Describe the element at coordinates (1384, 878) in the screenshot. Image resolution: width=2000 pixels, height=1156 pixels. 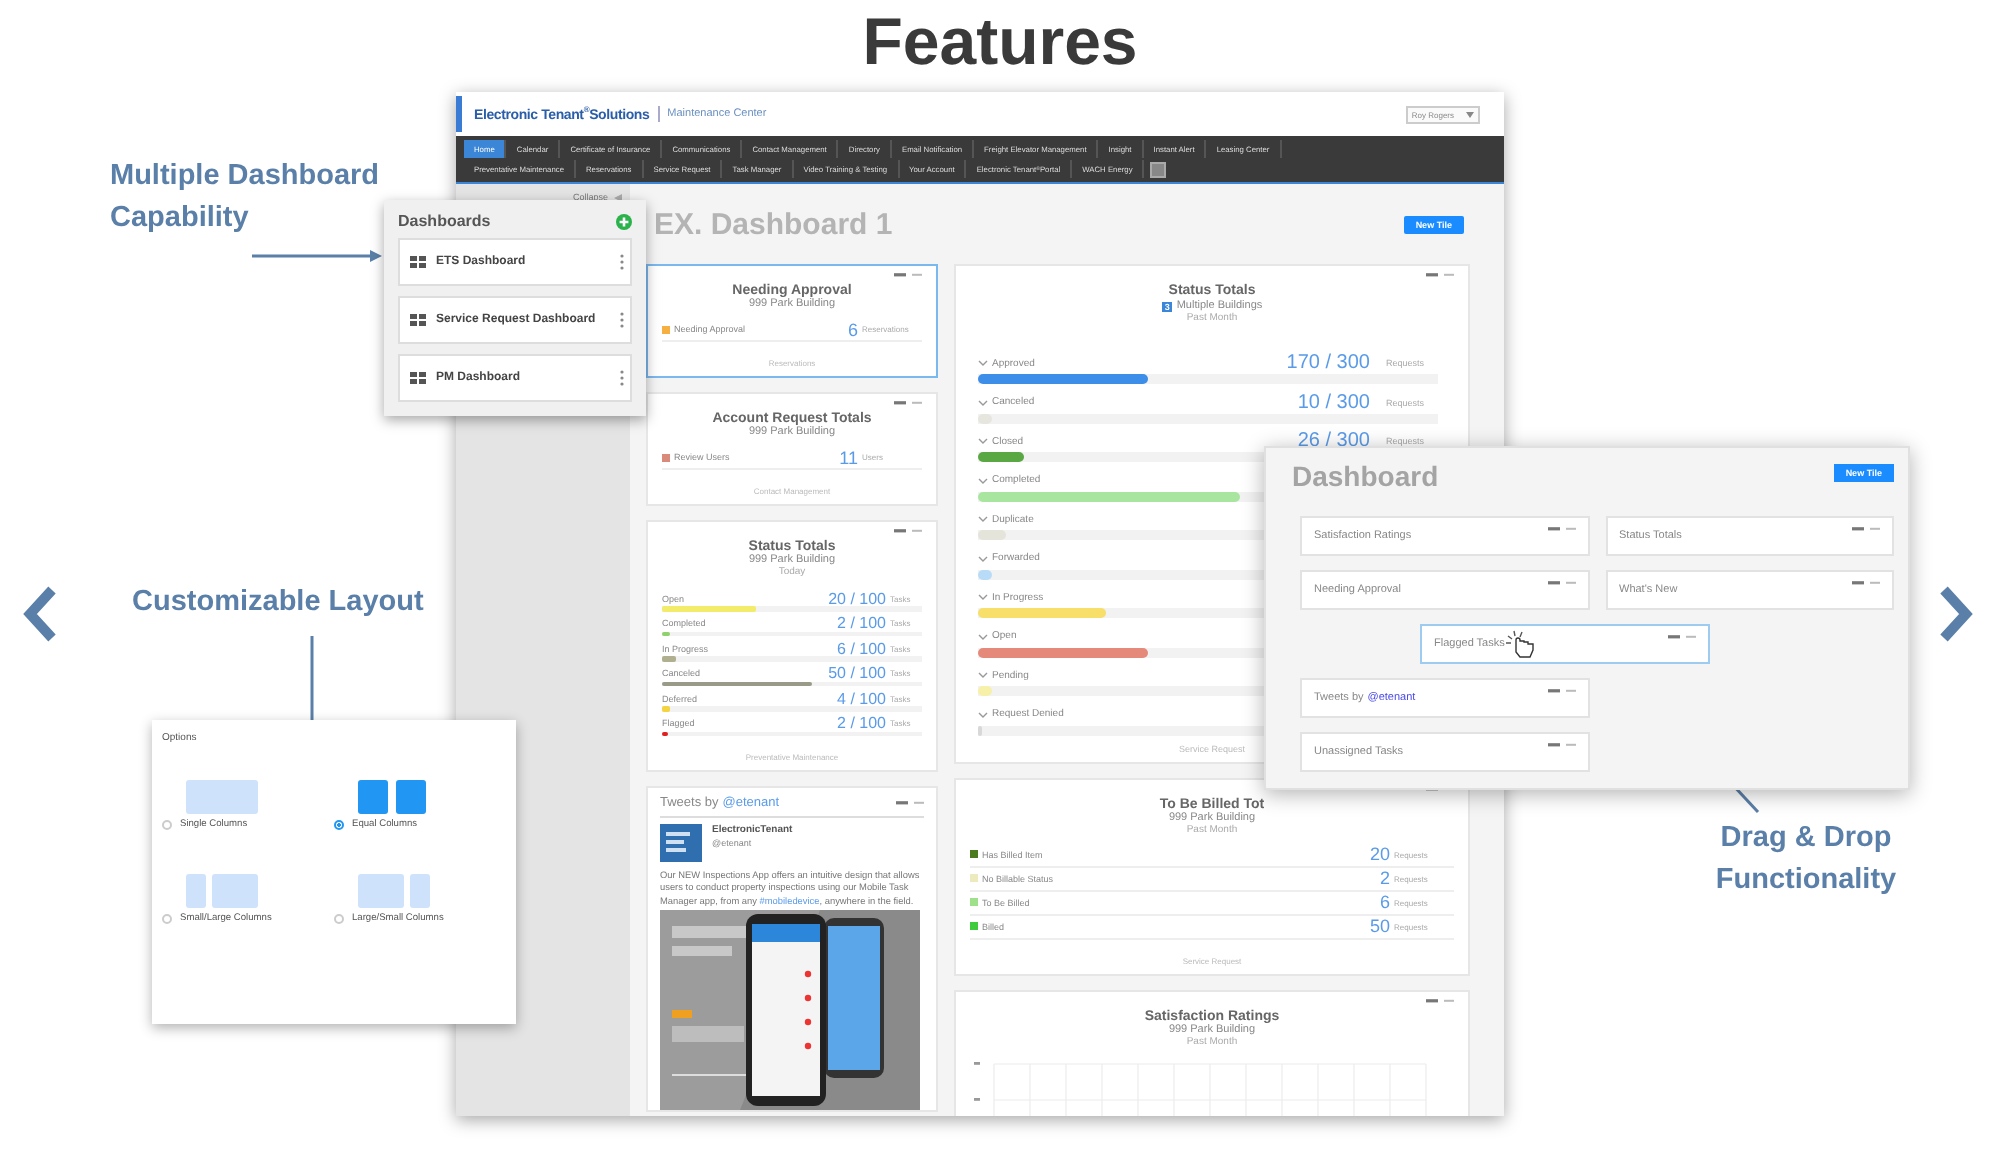
I see `row-value: 2` at that location.